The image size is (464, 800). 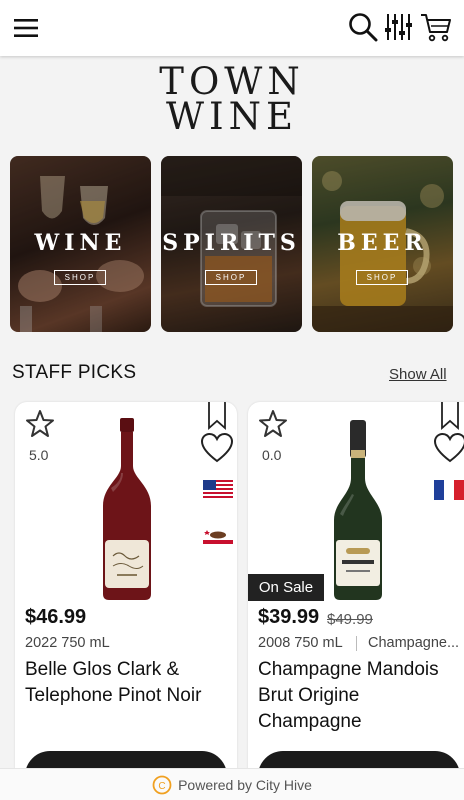 What do you see at coordinates (232, 81) in the screenshot?
I see `logo-line-1: TOWN` at bounding box center [232, 81].